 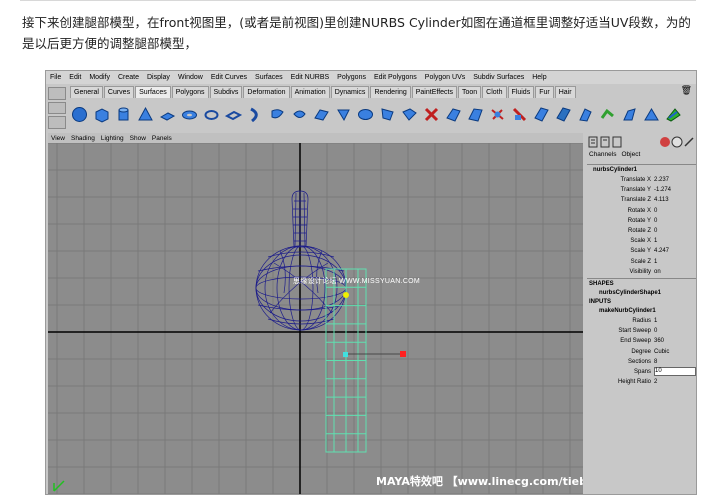 What do you see at coordinates (641, 180) in the screenshot?
I see `channel-row: Translate X 2.237` at bounding box center [641, 180].